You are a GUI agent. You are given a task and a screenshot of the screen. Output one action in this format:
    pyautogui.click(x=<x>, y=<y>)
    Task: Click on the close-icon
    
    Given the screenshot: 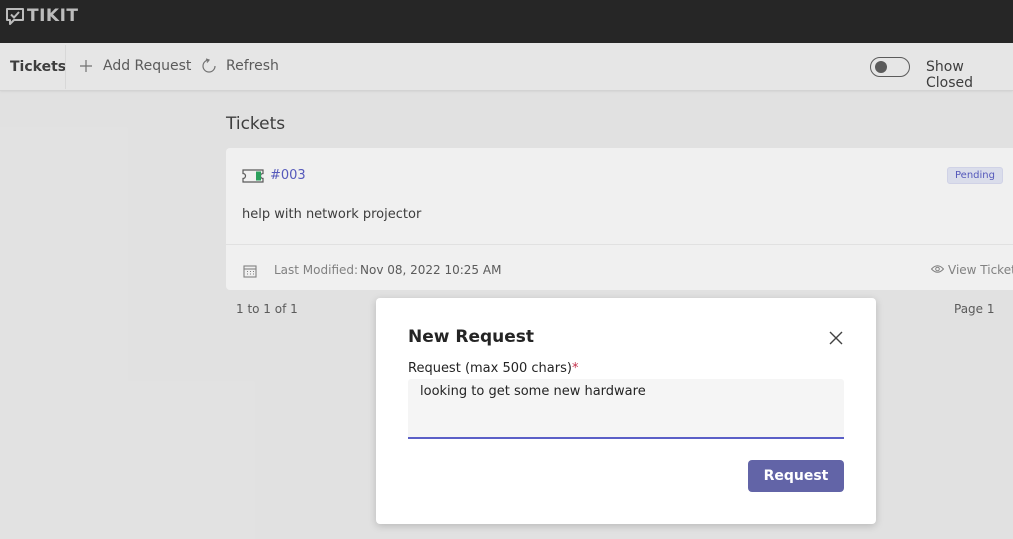 What is the action you would take?
    pyautogui.click(x=836, y=338)
    